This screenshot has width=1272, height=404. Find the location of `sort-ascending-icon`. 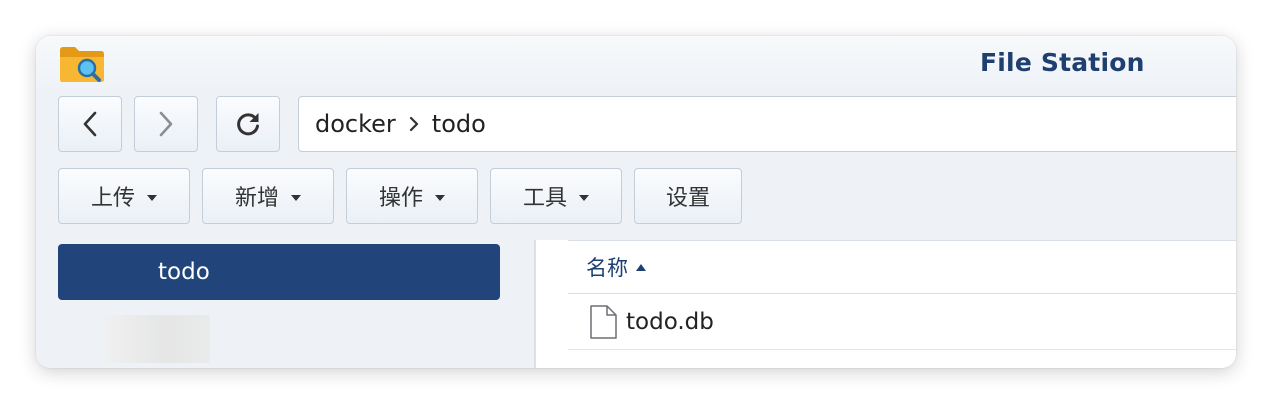

sort-ascending-icon is located at coordinates (641, 267).